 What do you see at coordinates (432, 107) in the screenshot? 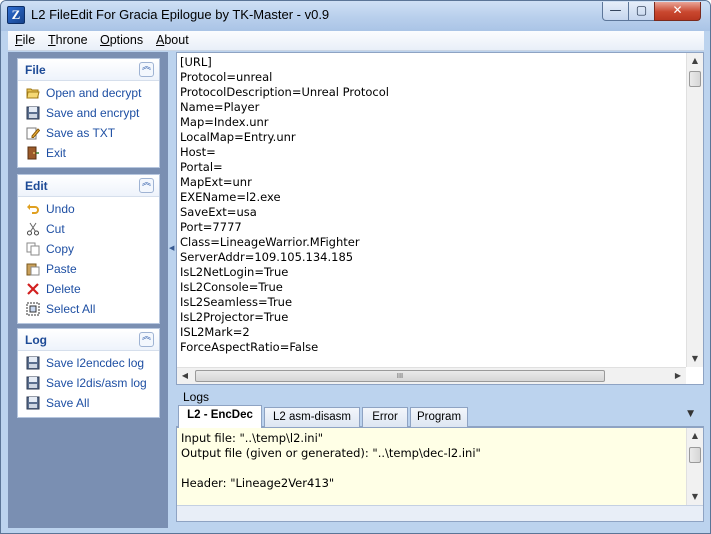
I see `editor-line: Name=Player` at bounding box center [432, 107].